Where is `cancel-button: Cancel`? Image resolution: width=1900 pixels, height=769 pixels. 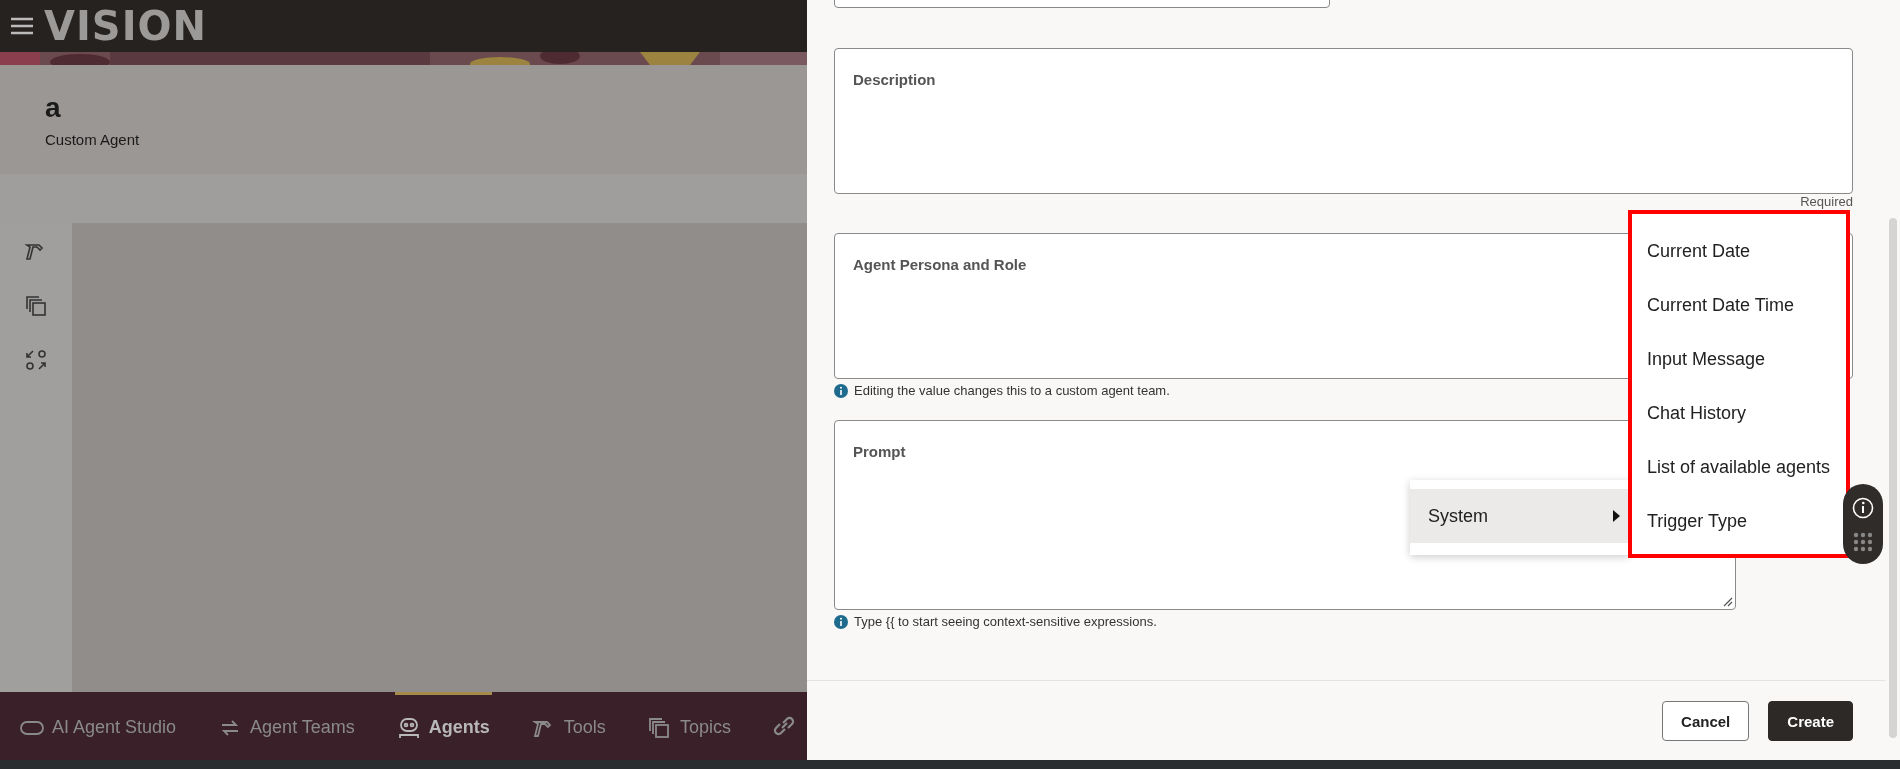 cancel-button: Cancel is located at coordinates (1706, 721).